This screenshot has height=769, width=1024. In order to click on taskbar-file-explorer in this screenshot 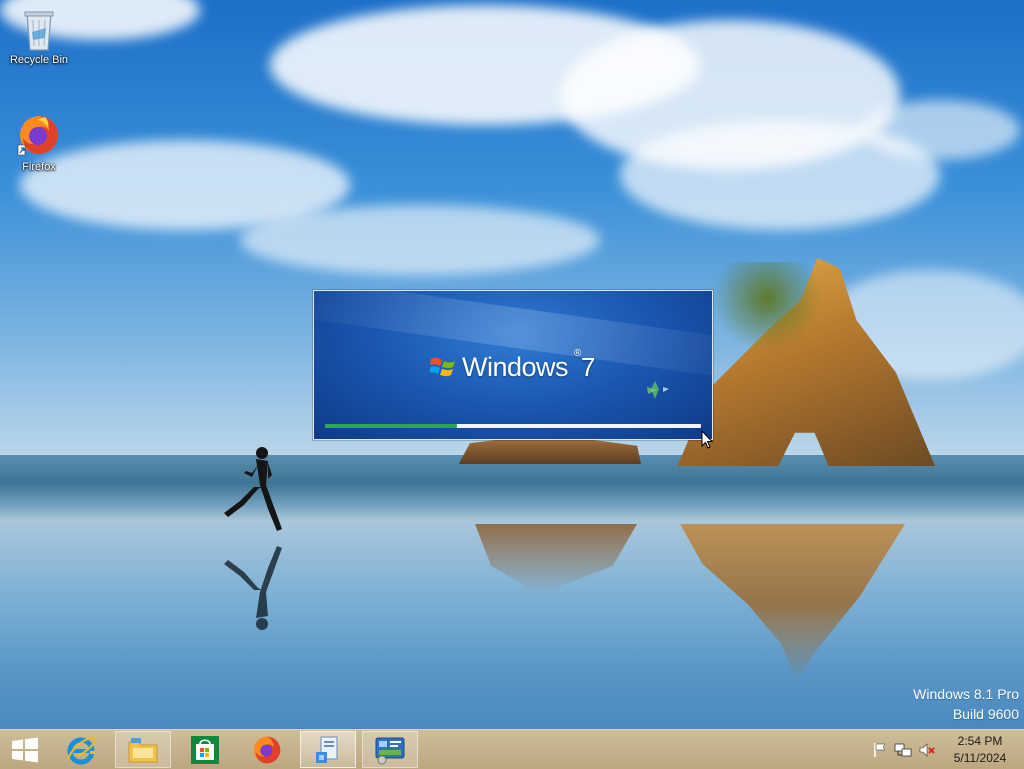, I will do `click(143, 749)`.